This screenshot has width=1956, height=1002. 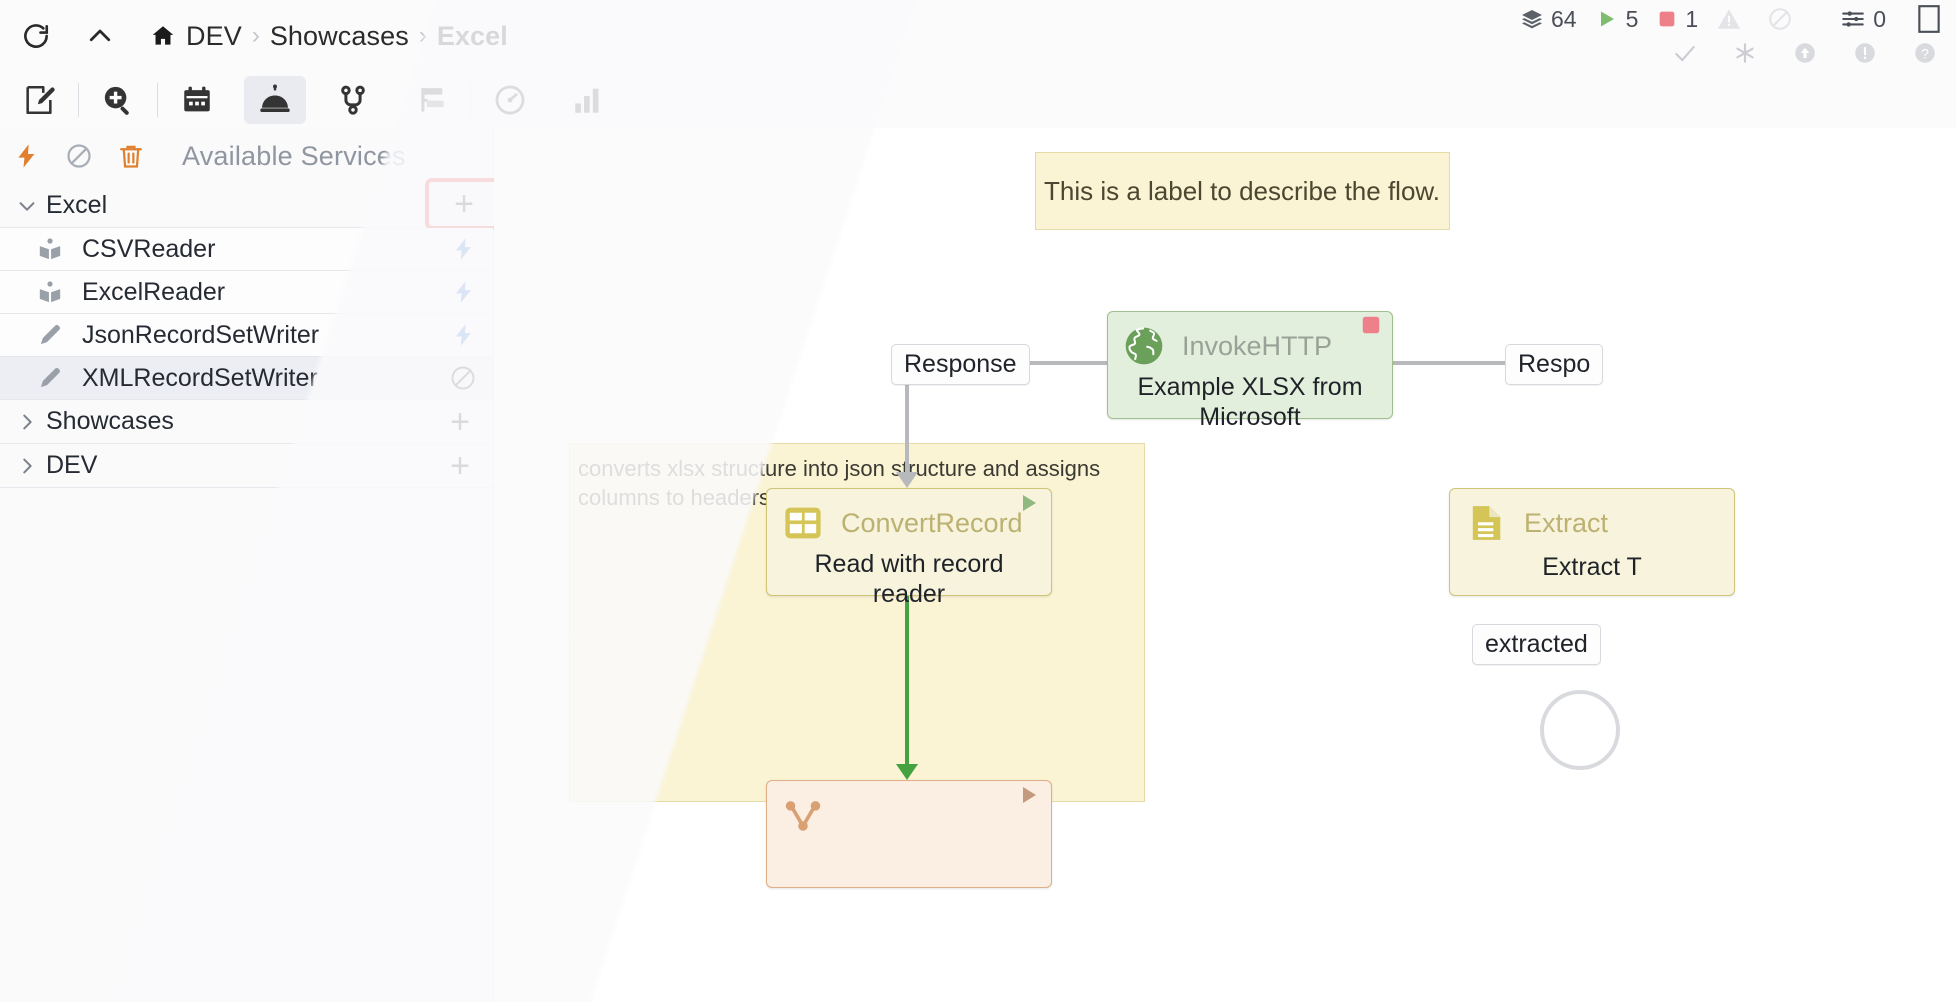 I want to click on service-group-excel: Excel +, so click(x=251, y=204).